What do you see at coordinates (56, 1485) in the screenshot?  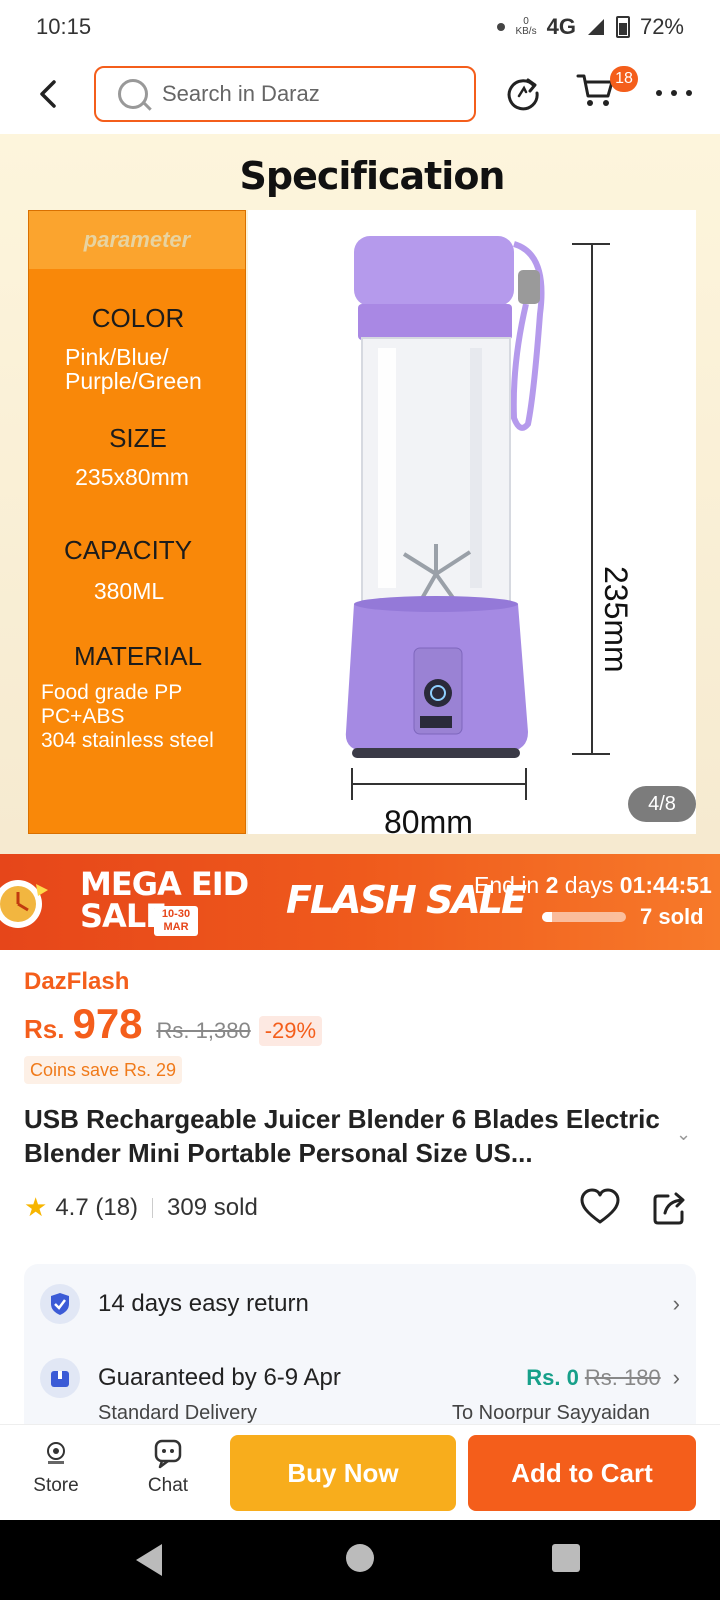 I see `store-label: Store` at bounding box center [56, 1485].